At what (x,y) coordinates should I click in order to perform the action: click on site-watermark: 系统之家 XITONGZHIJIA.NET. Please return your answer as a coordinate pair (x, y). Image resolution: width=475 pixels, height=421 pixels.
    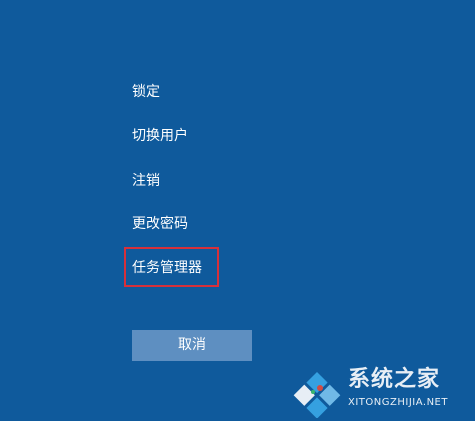
    Looking at the image, I should click on (382, 390).